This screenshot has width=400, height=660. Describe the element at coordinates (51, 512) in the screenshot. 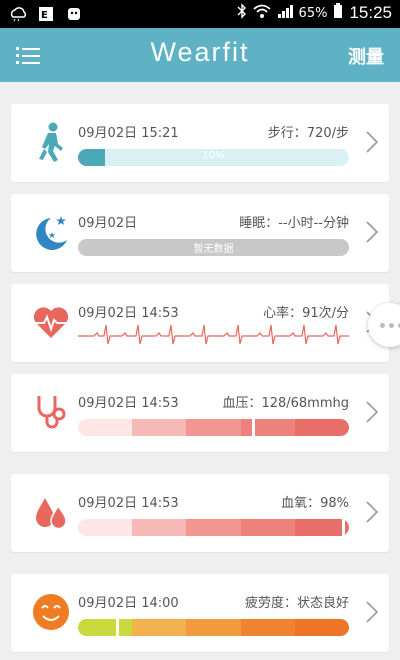

I see `blood-drop-icon` at that location.